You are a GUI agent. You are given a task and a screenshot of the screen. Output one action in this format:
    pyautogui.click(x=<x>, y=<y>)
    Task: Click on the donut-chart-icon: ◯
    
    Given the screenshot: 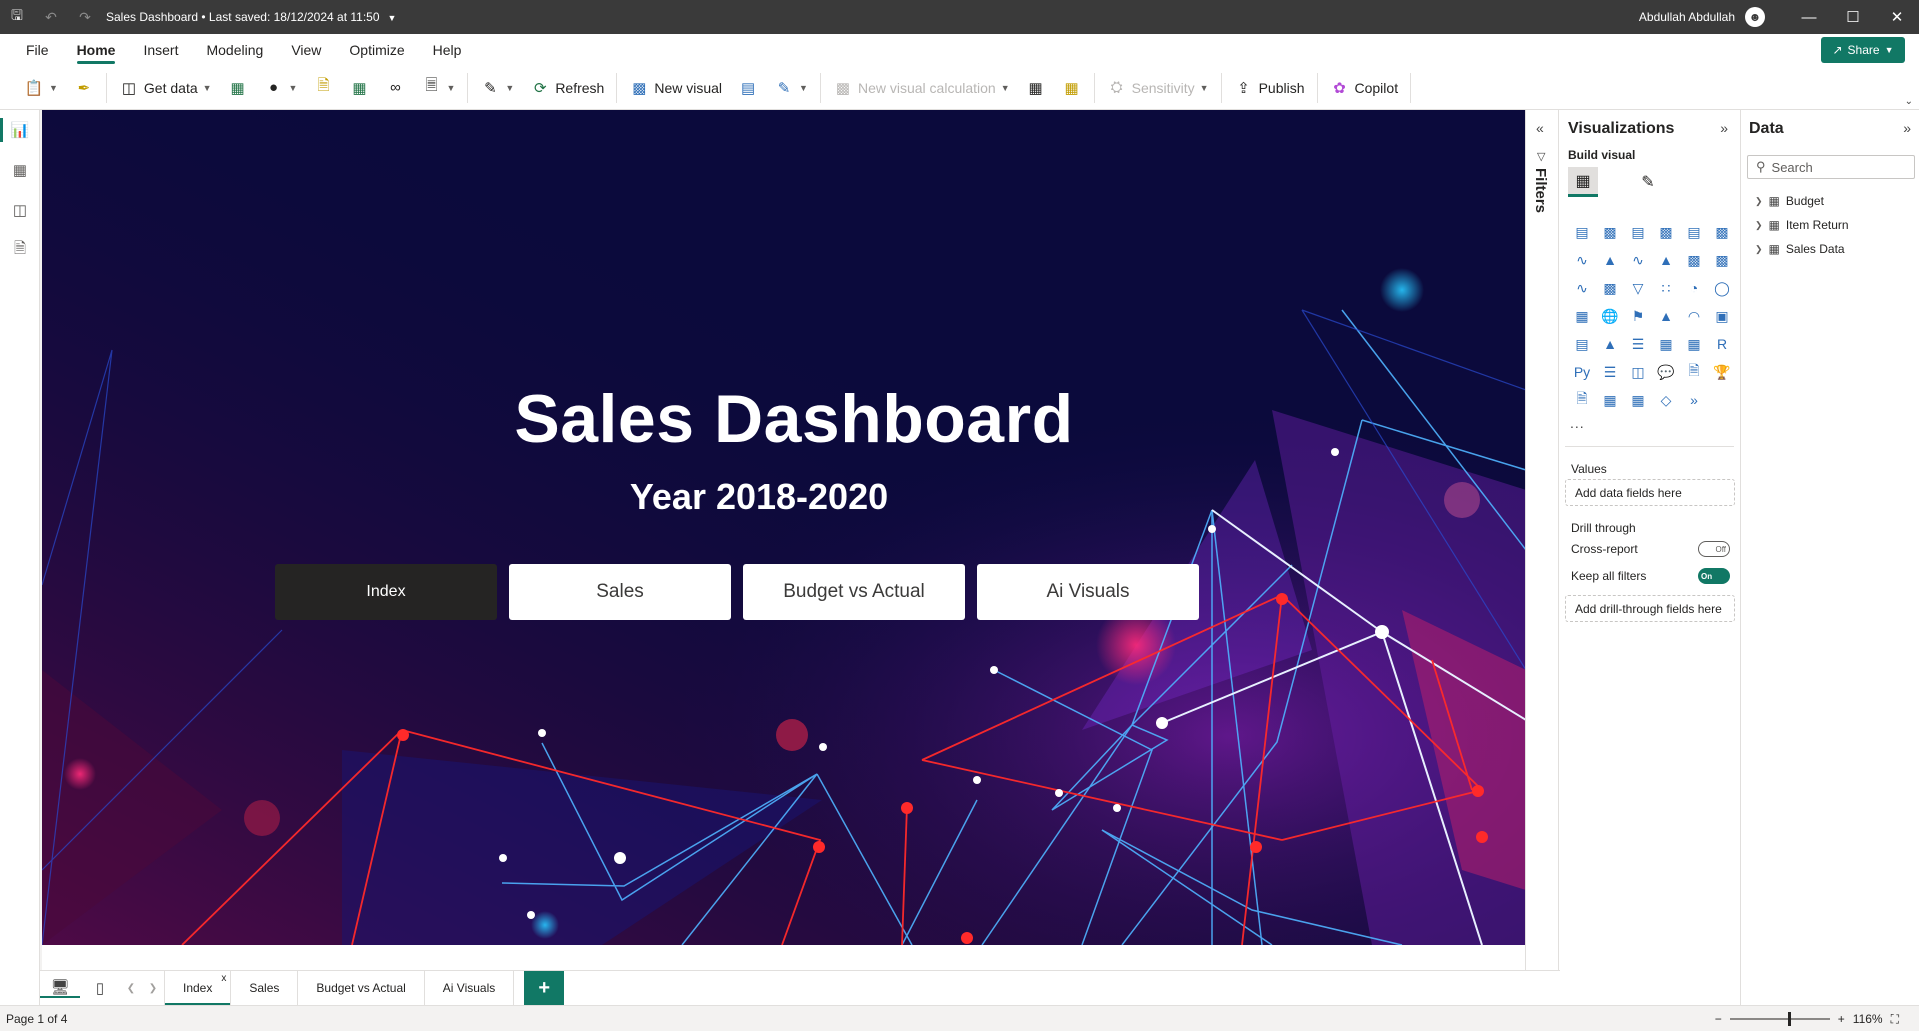 What is the action you would take?
    pyautogui.click(x=1722, y=288)
    